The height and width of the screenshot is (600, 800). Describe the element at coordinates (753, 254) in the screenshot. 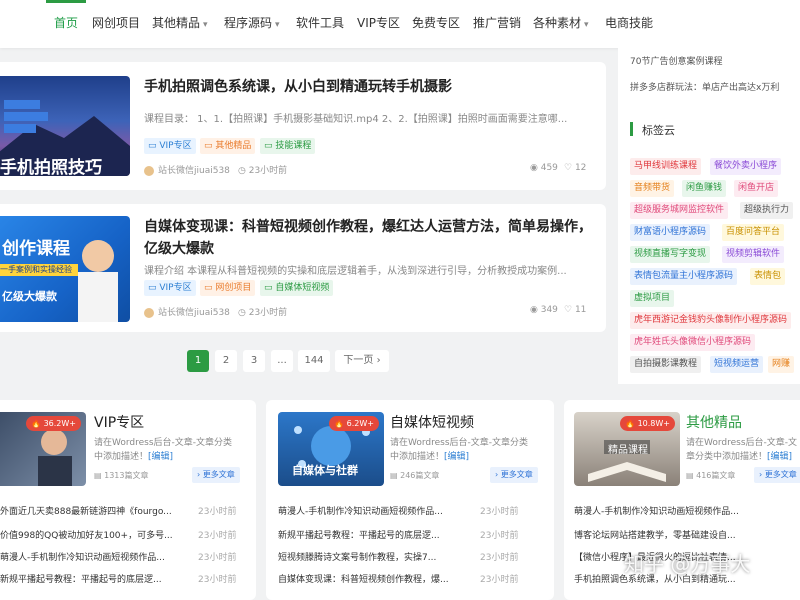

I see `cloud-tag: 视频剪辑软件` at that location.